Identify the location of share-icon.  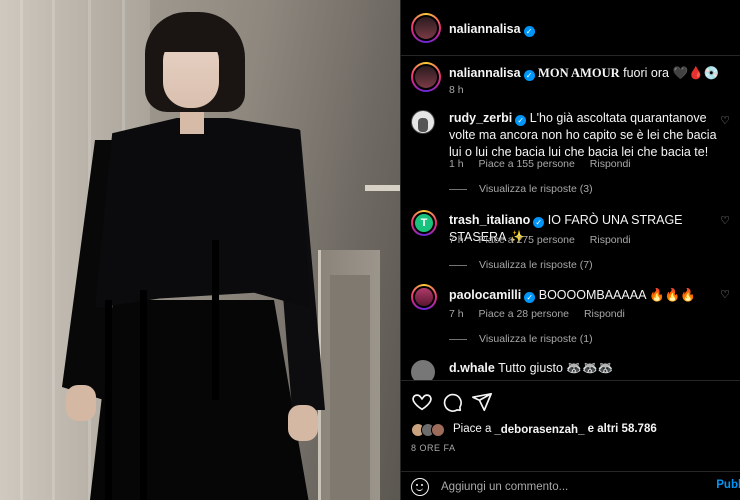
(482, 402).